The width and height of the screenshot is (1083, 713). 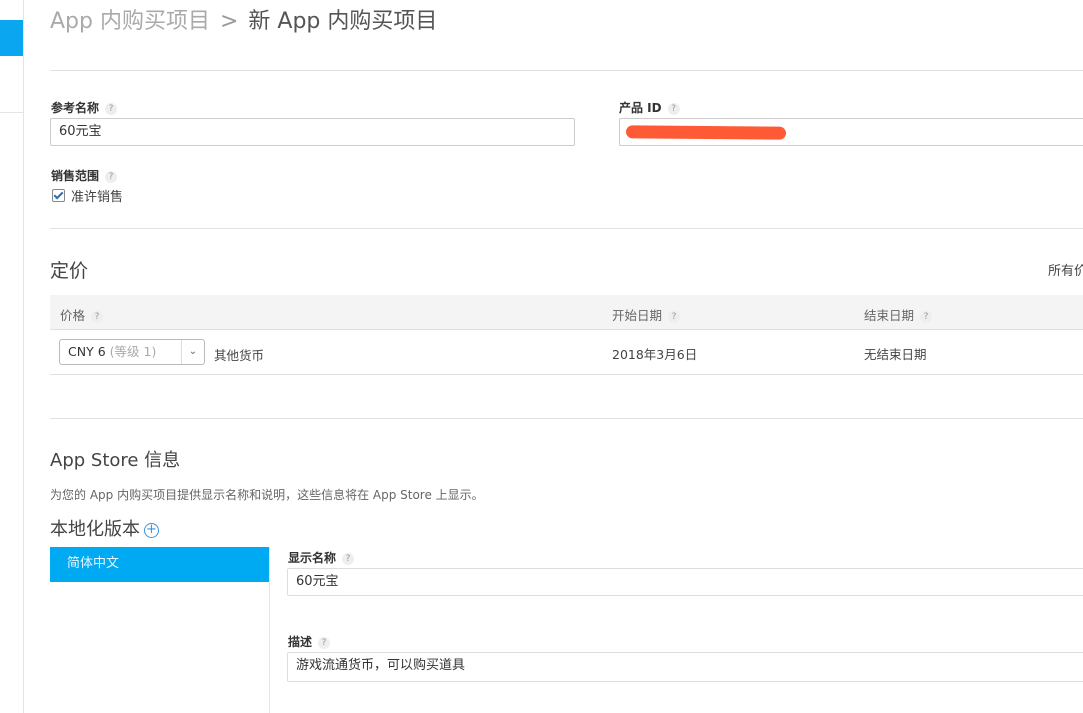 I want to click on start-date-column-header: 开始日期?, so click(x=646, y=314).